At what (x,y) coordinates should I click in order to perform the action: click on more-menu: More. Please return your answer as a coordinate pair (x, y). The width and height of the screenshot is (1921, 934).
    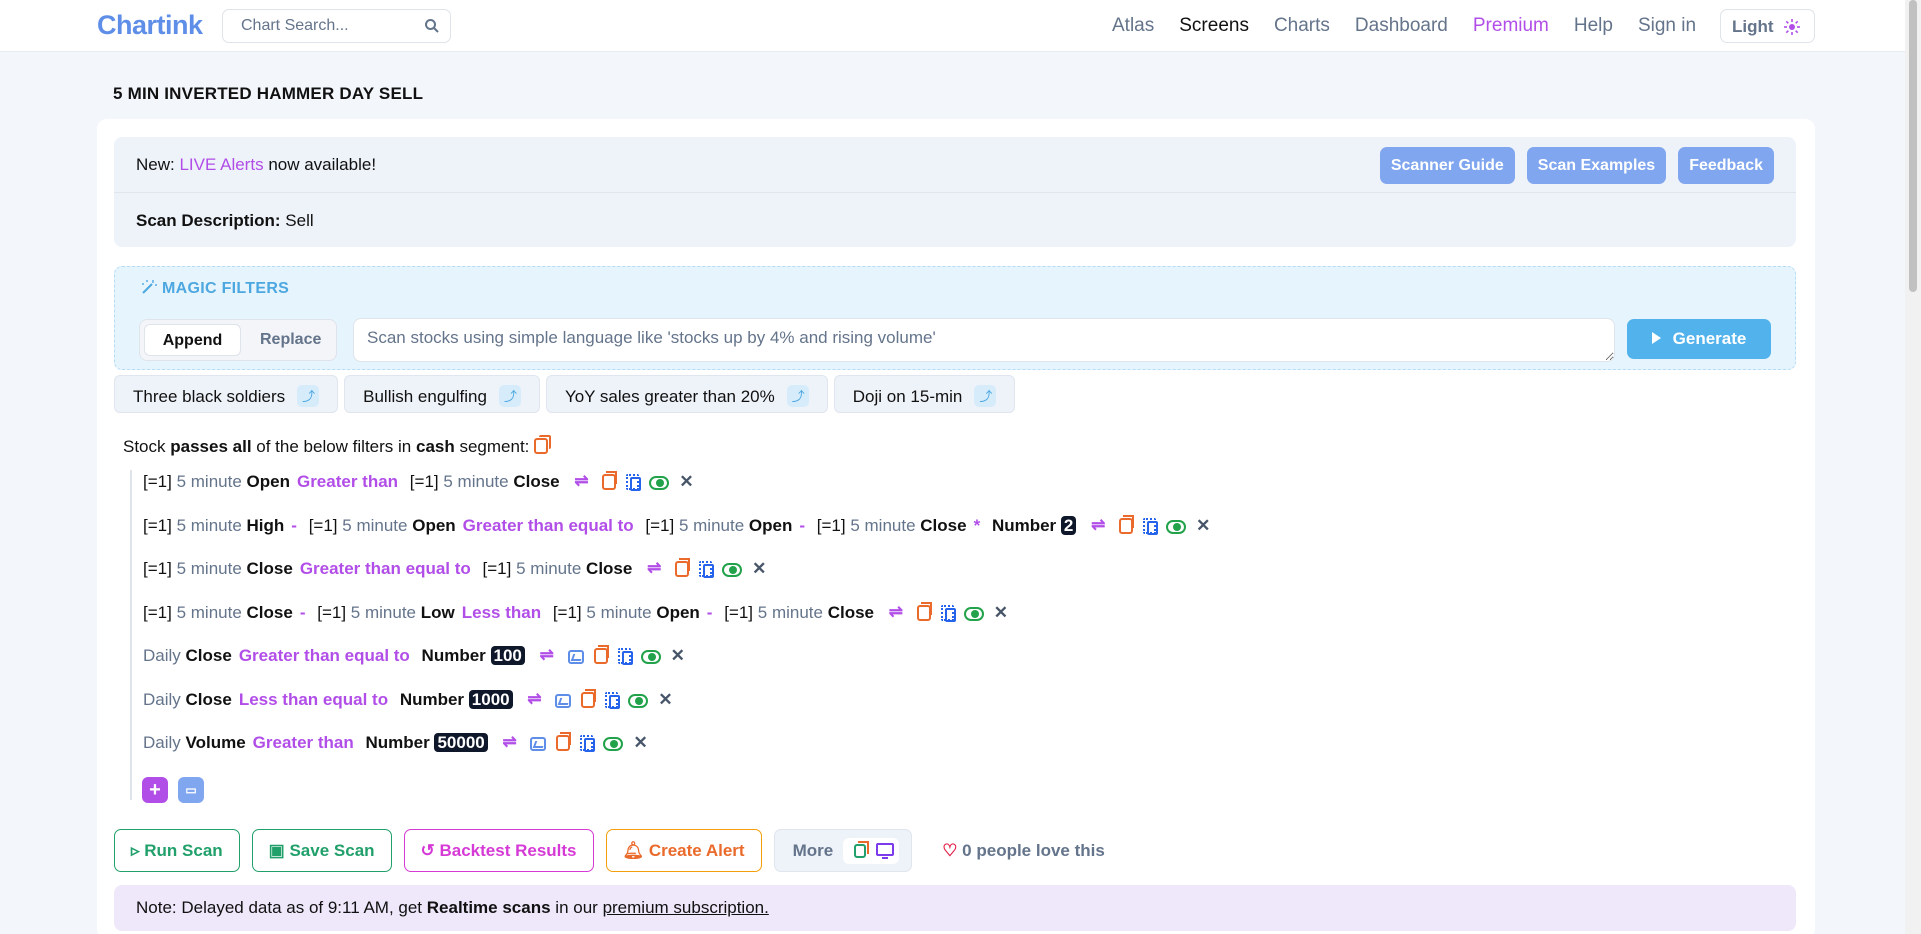
    Looking at the image, I should click on (843, 850).